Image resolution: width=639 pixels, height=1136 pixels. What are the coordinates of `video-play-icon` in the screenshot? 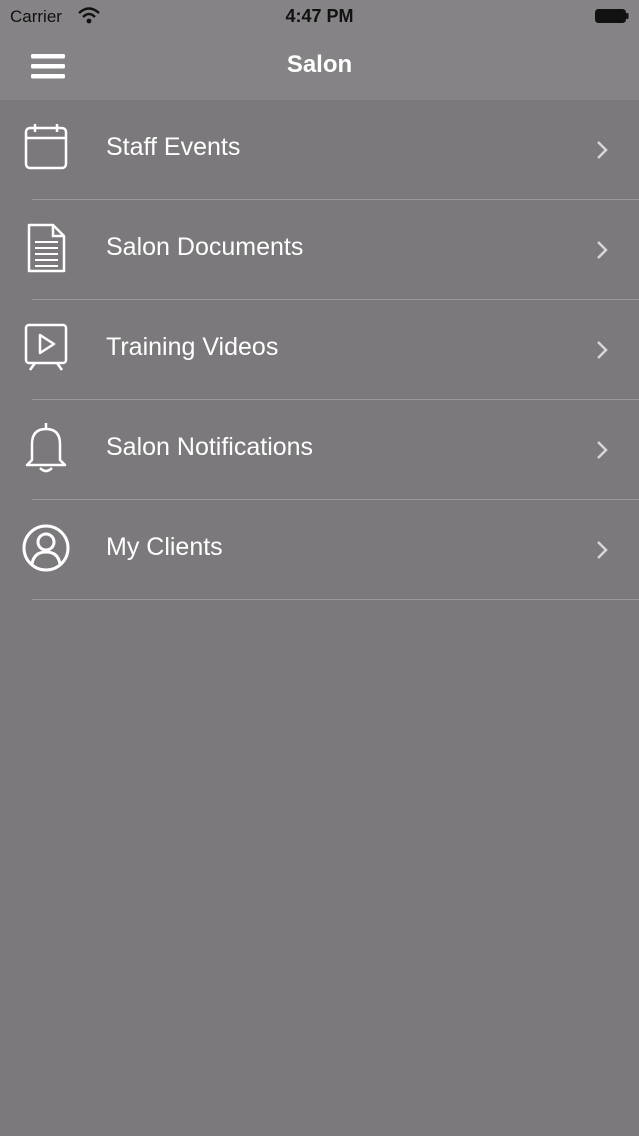 It's located at (46, 347).